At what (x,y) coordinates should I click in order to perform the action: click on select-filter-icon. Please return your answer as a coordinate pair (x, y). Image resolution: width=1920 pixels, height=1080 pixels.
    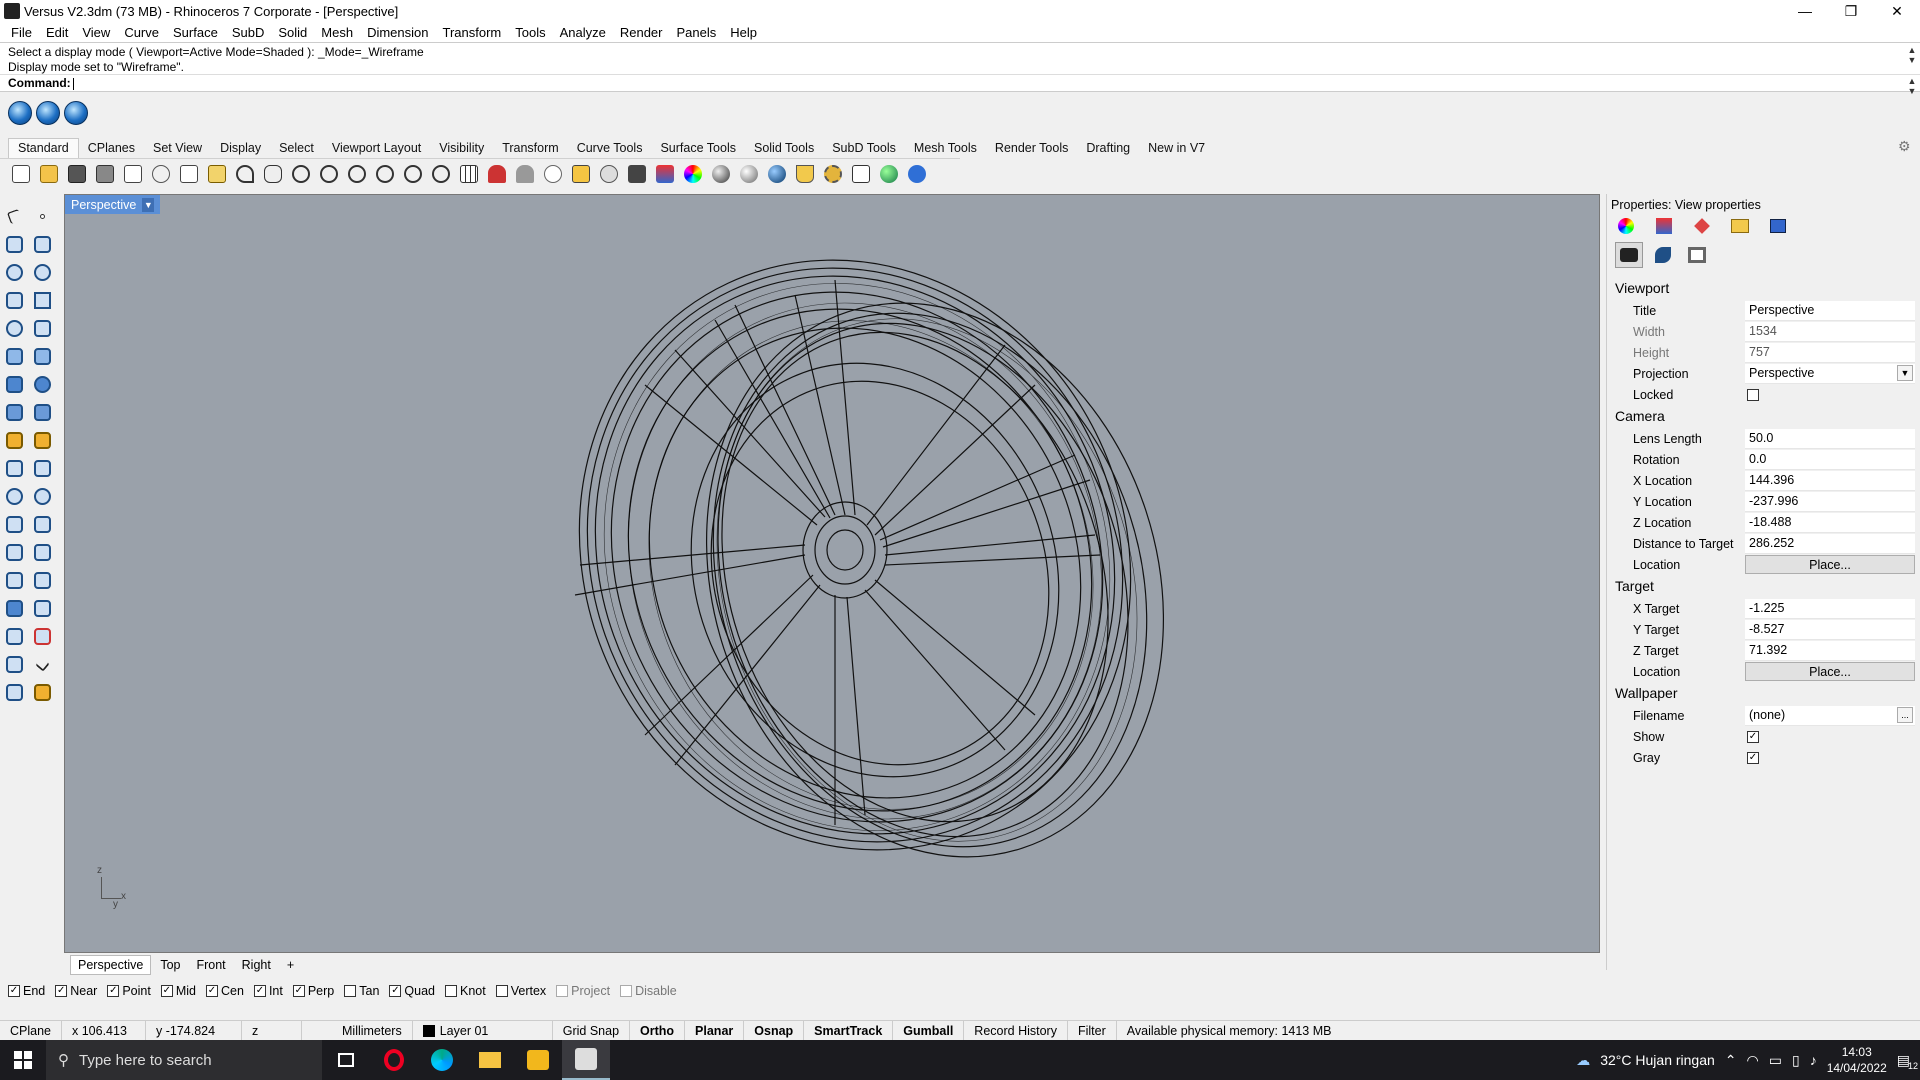
    Looking at the image, I should click on (581, 174).